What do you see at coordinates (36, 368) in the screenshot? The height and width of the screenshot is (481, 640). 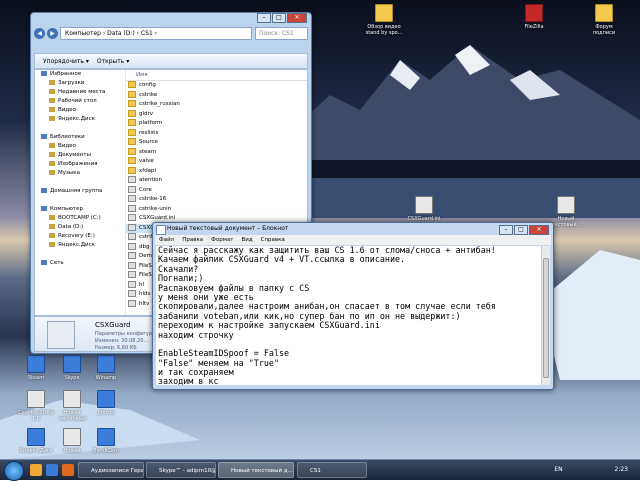 I see `desktop-icon-steam: Steam` at bounding box center [36, 368].